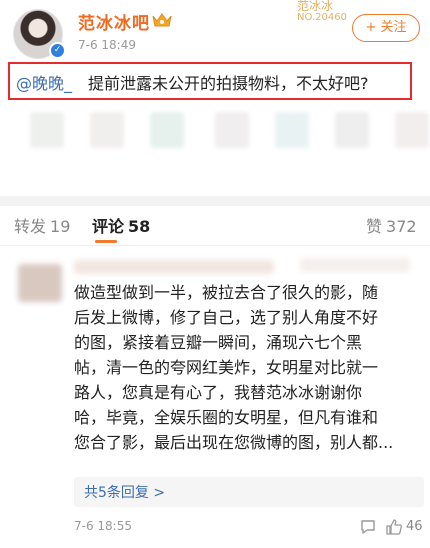 The width and height of the screenshot is (430, 548). I want to click on like-icon, so click(394, 527).